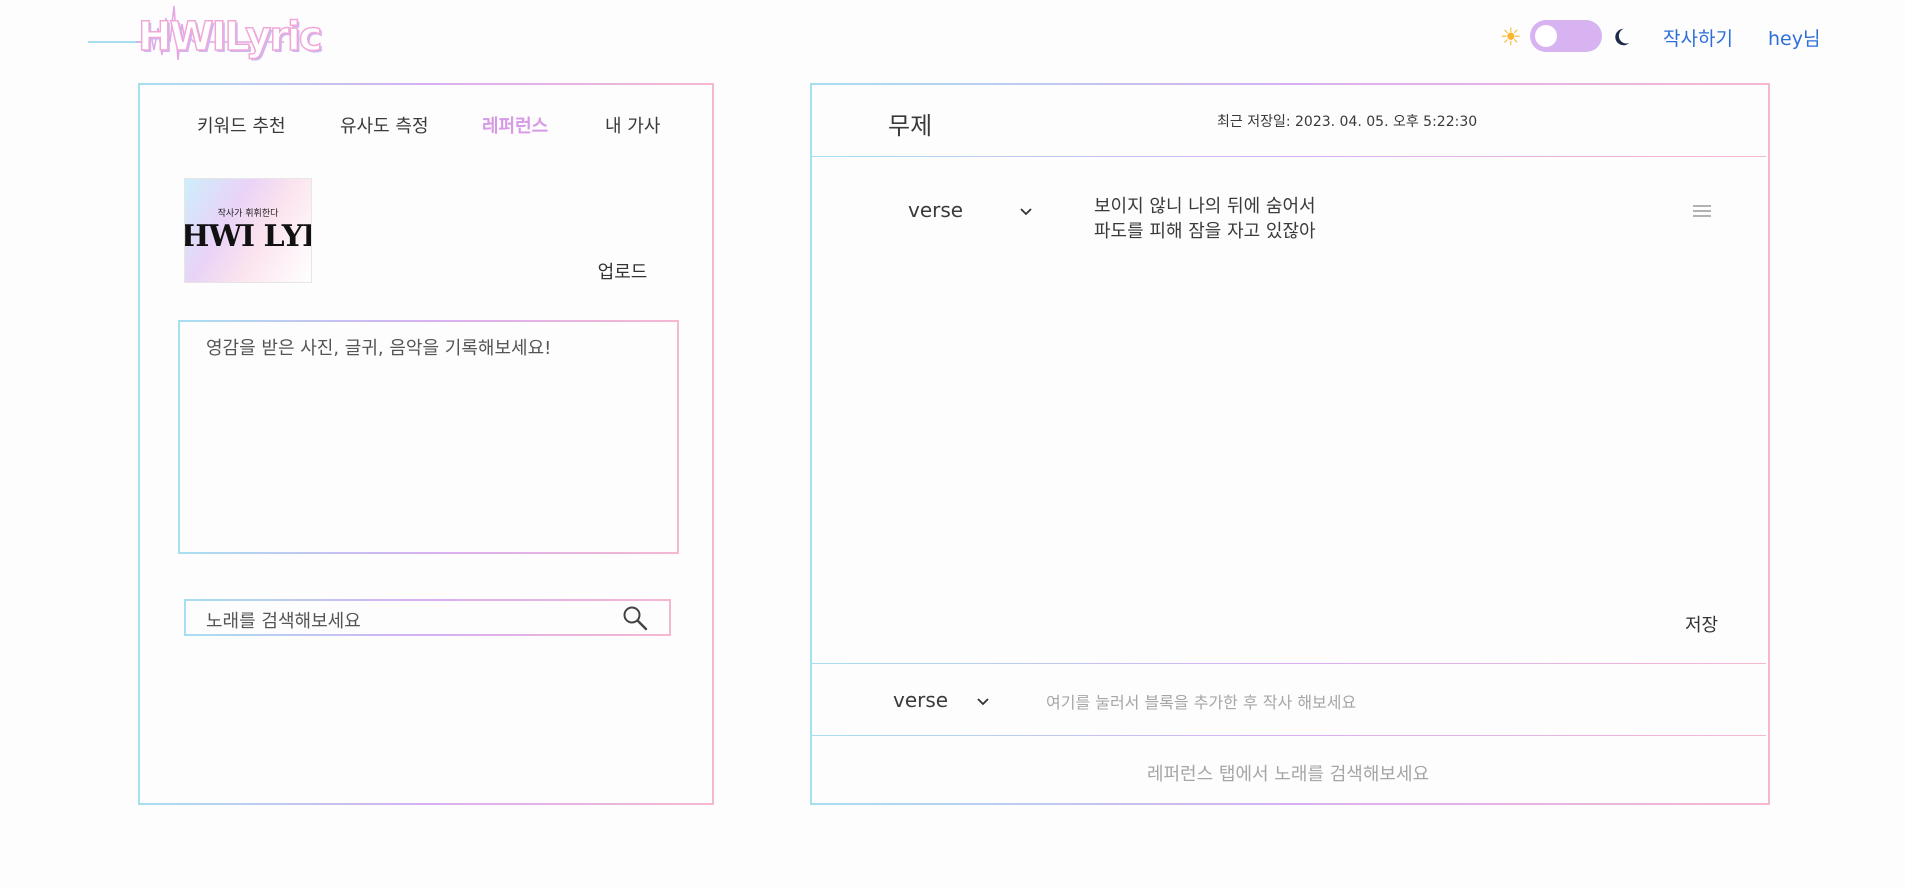 The image size is (1905, 888). What do you see at coordinates (1205, 231) in the screenshot?
I see `lyric-line: 파도를 피해 잠을 자고 있잖아` at bounding box center [1205, 231].